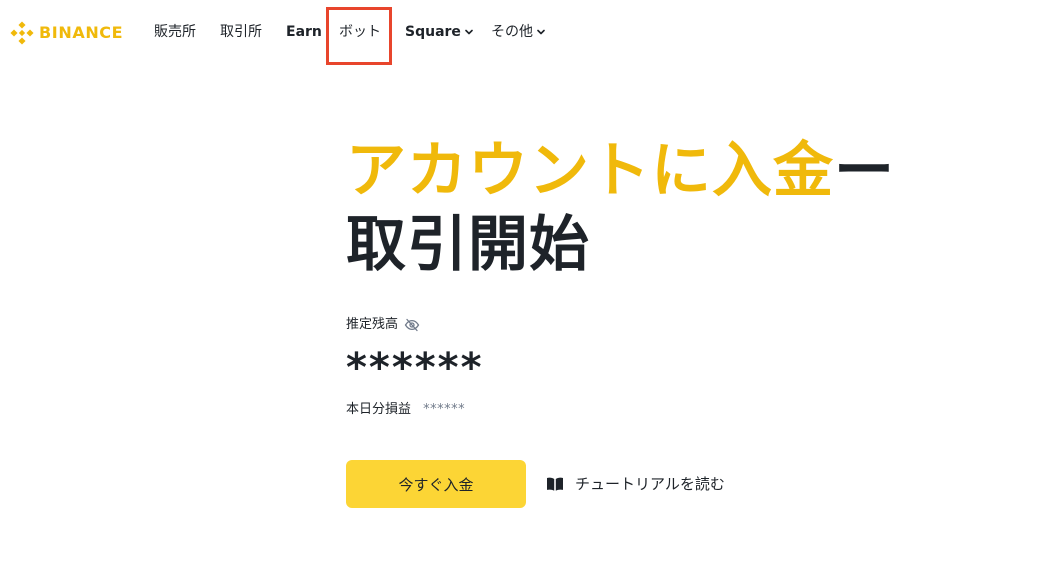 Image resolution: width=1042 pixels, height=562 pixels. I want to click on estimated-balance-text: 推定残高, so click(372, 324).